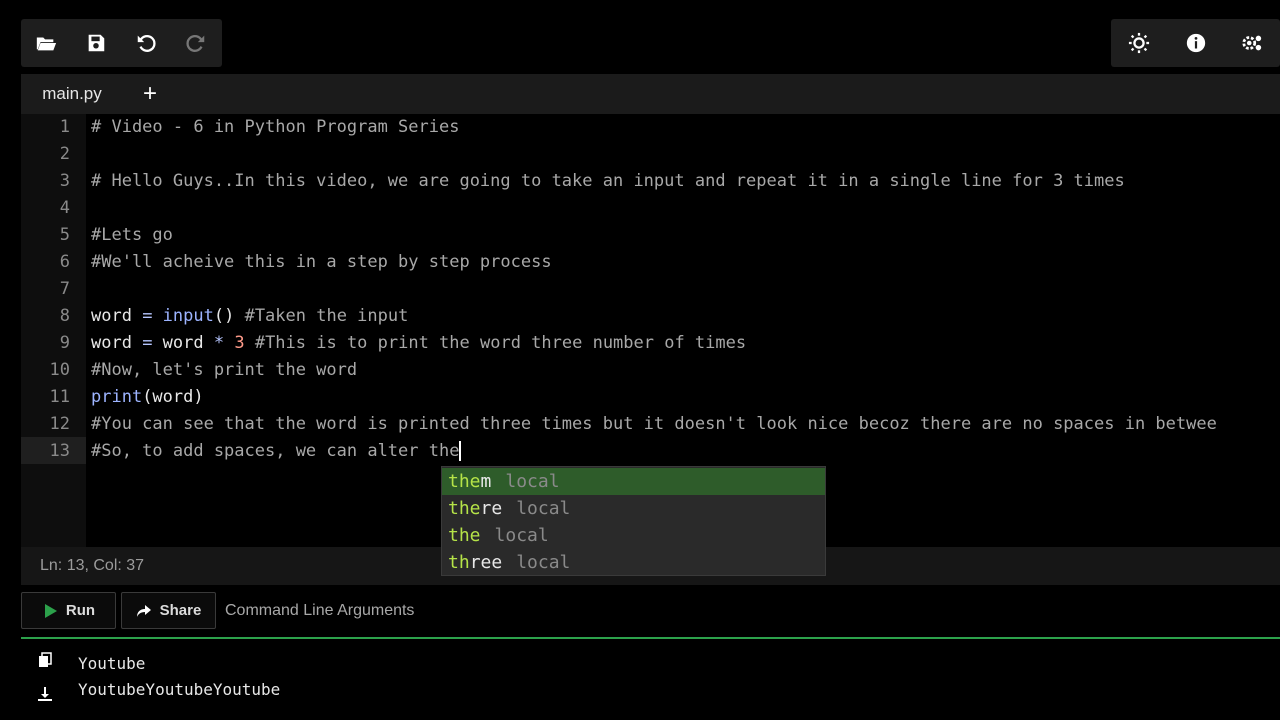  What do you see at coordinates (64, 262) in the screenshot?
I see `line-number: 6` at bounding box center [64, 262].